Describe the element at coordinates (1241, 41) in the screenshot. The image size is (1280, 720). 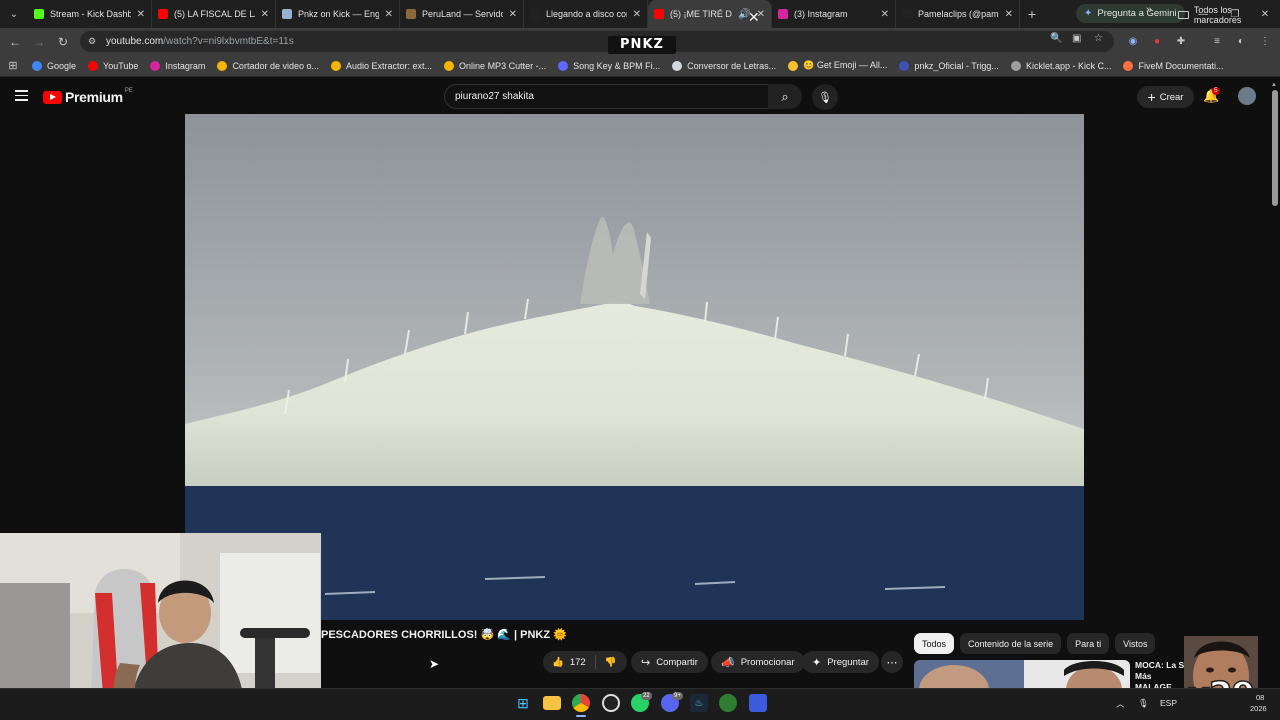
I see `profile-avatar-icon: ◐` at that location.